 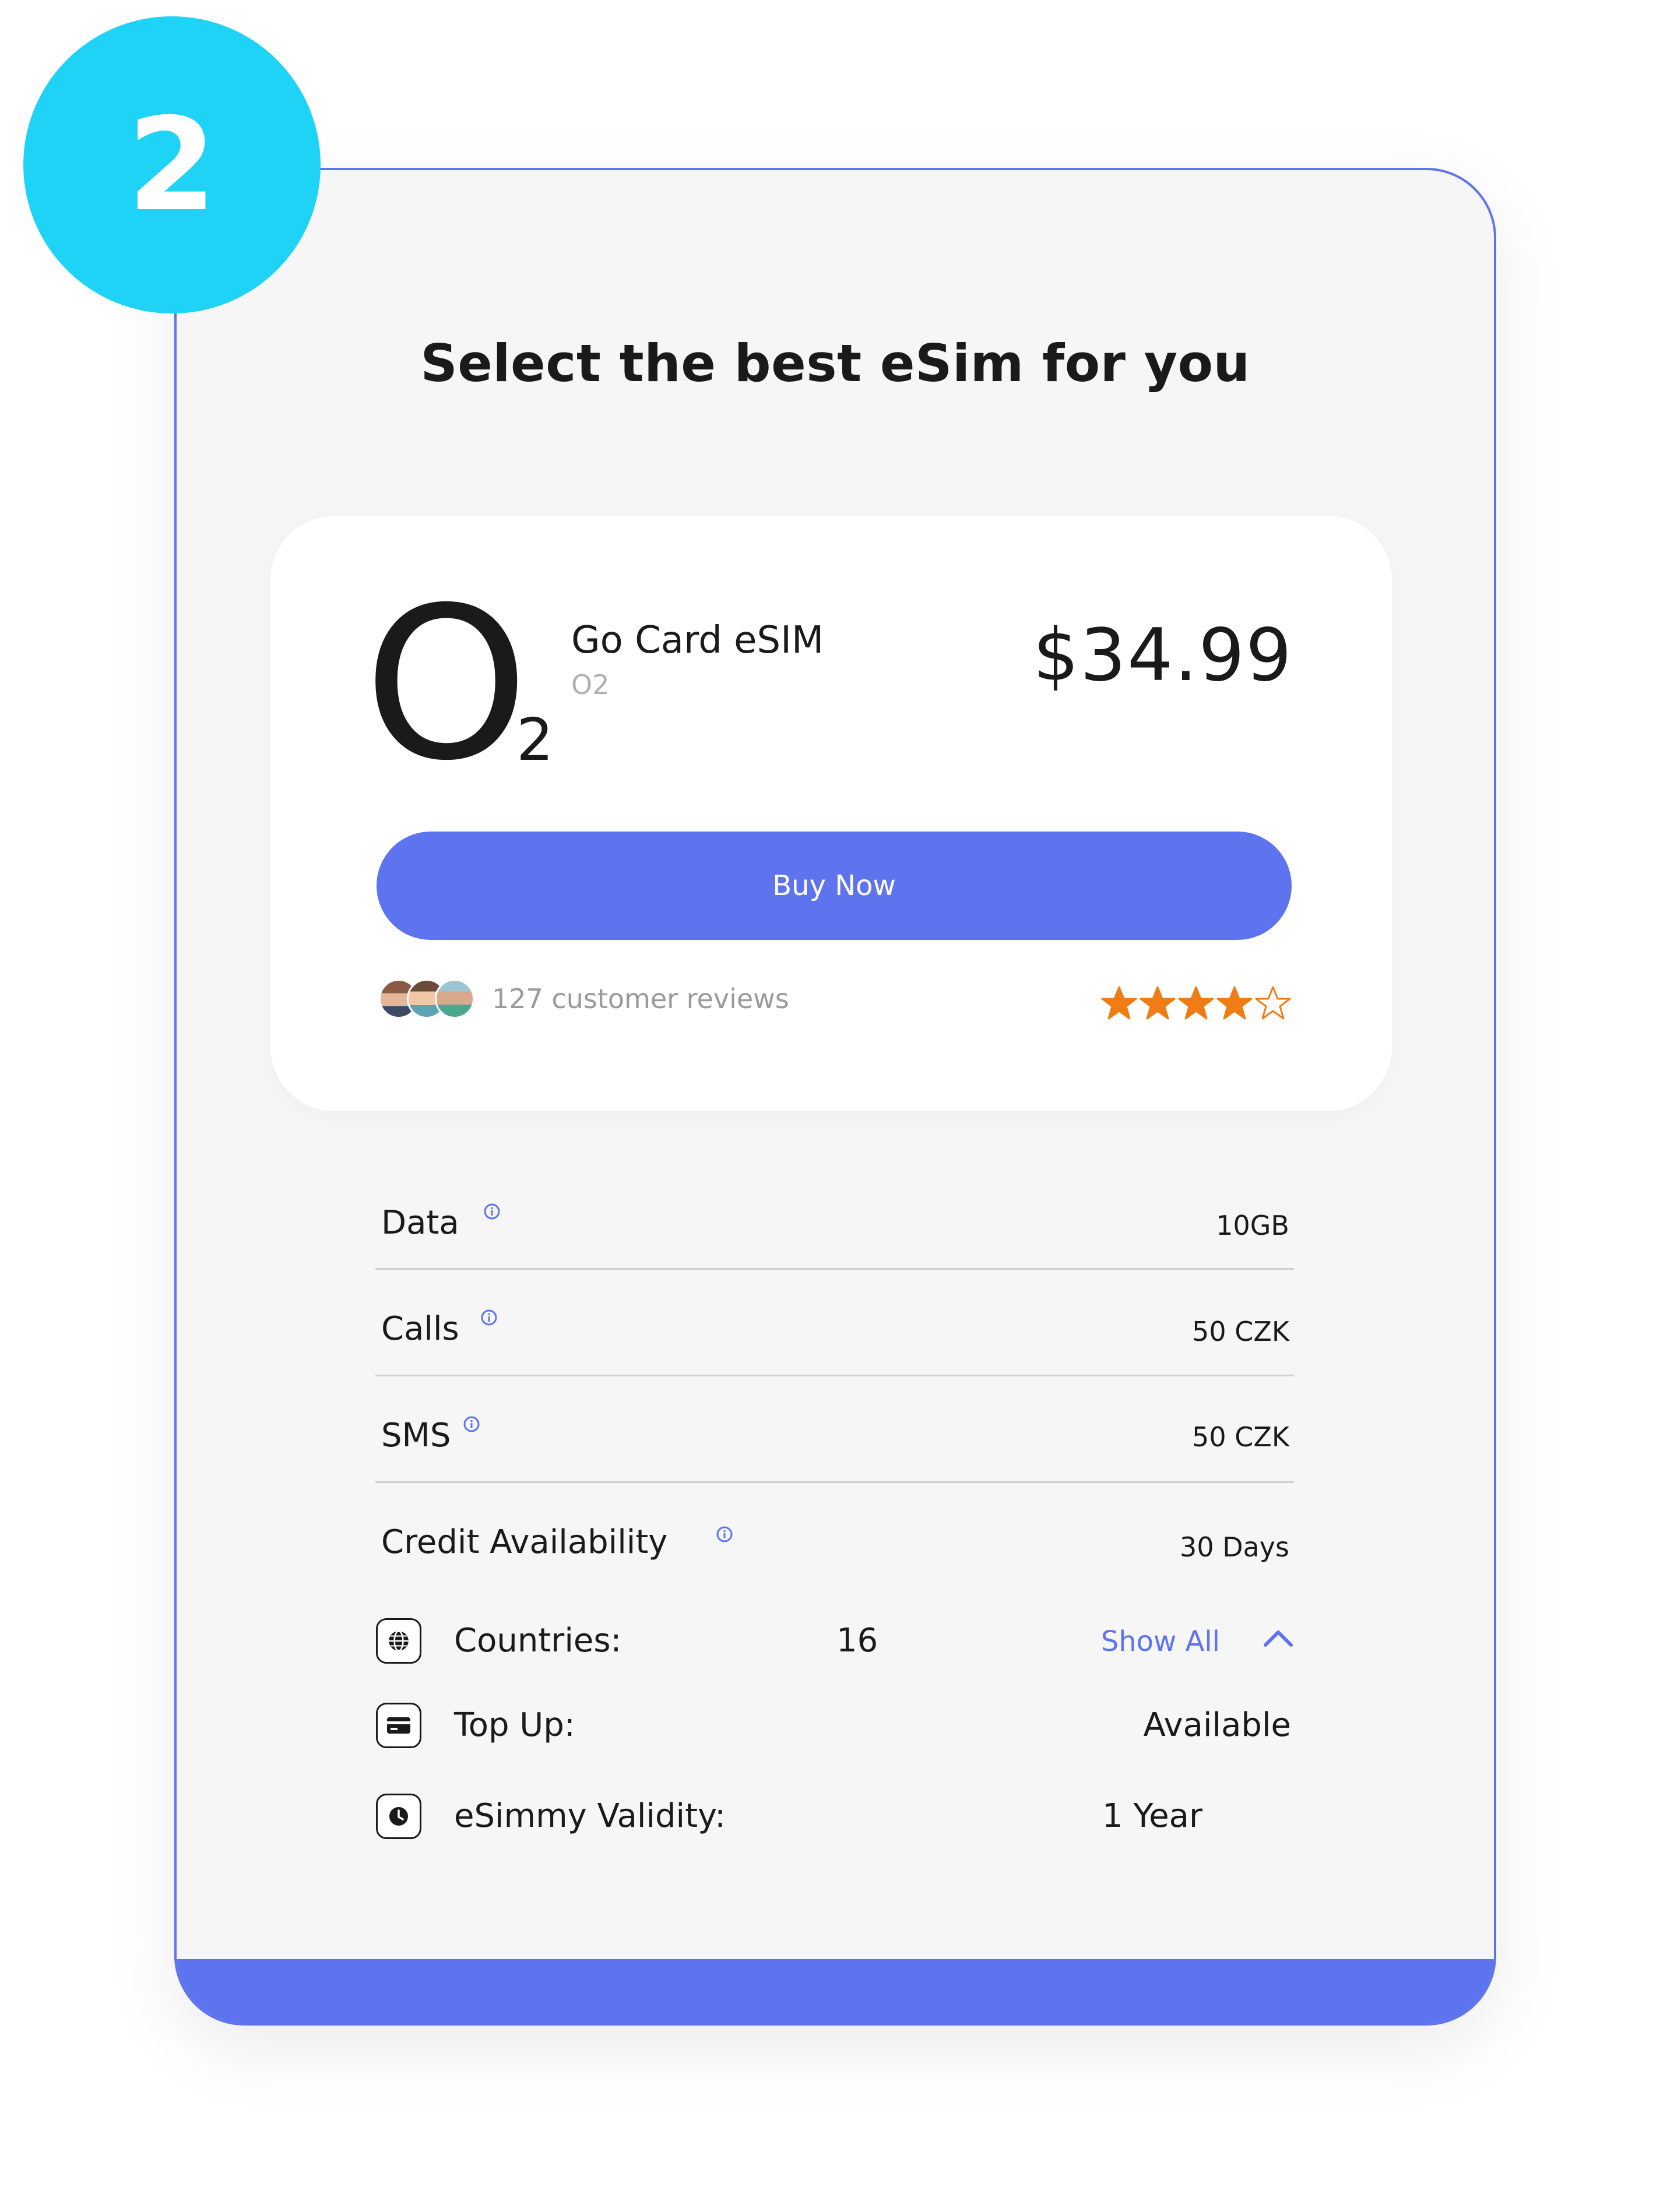 I want to click on validity-label: eSimmy Validity:, so click(x=590, y=1816).